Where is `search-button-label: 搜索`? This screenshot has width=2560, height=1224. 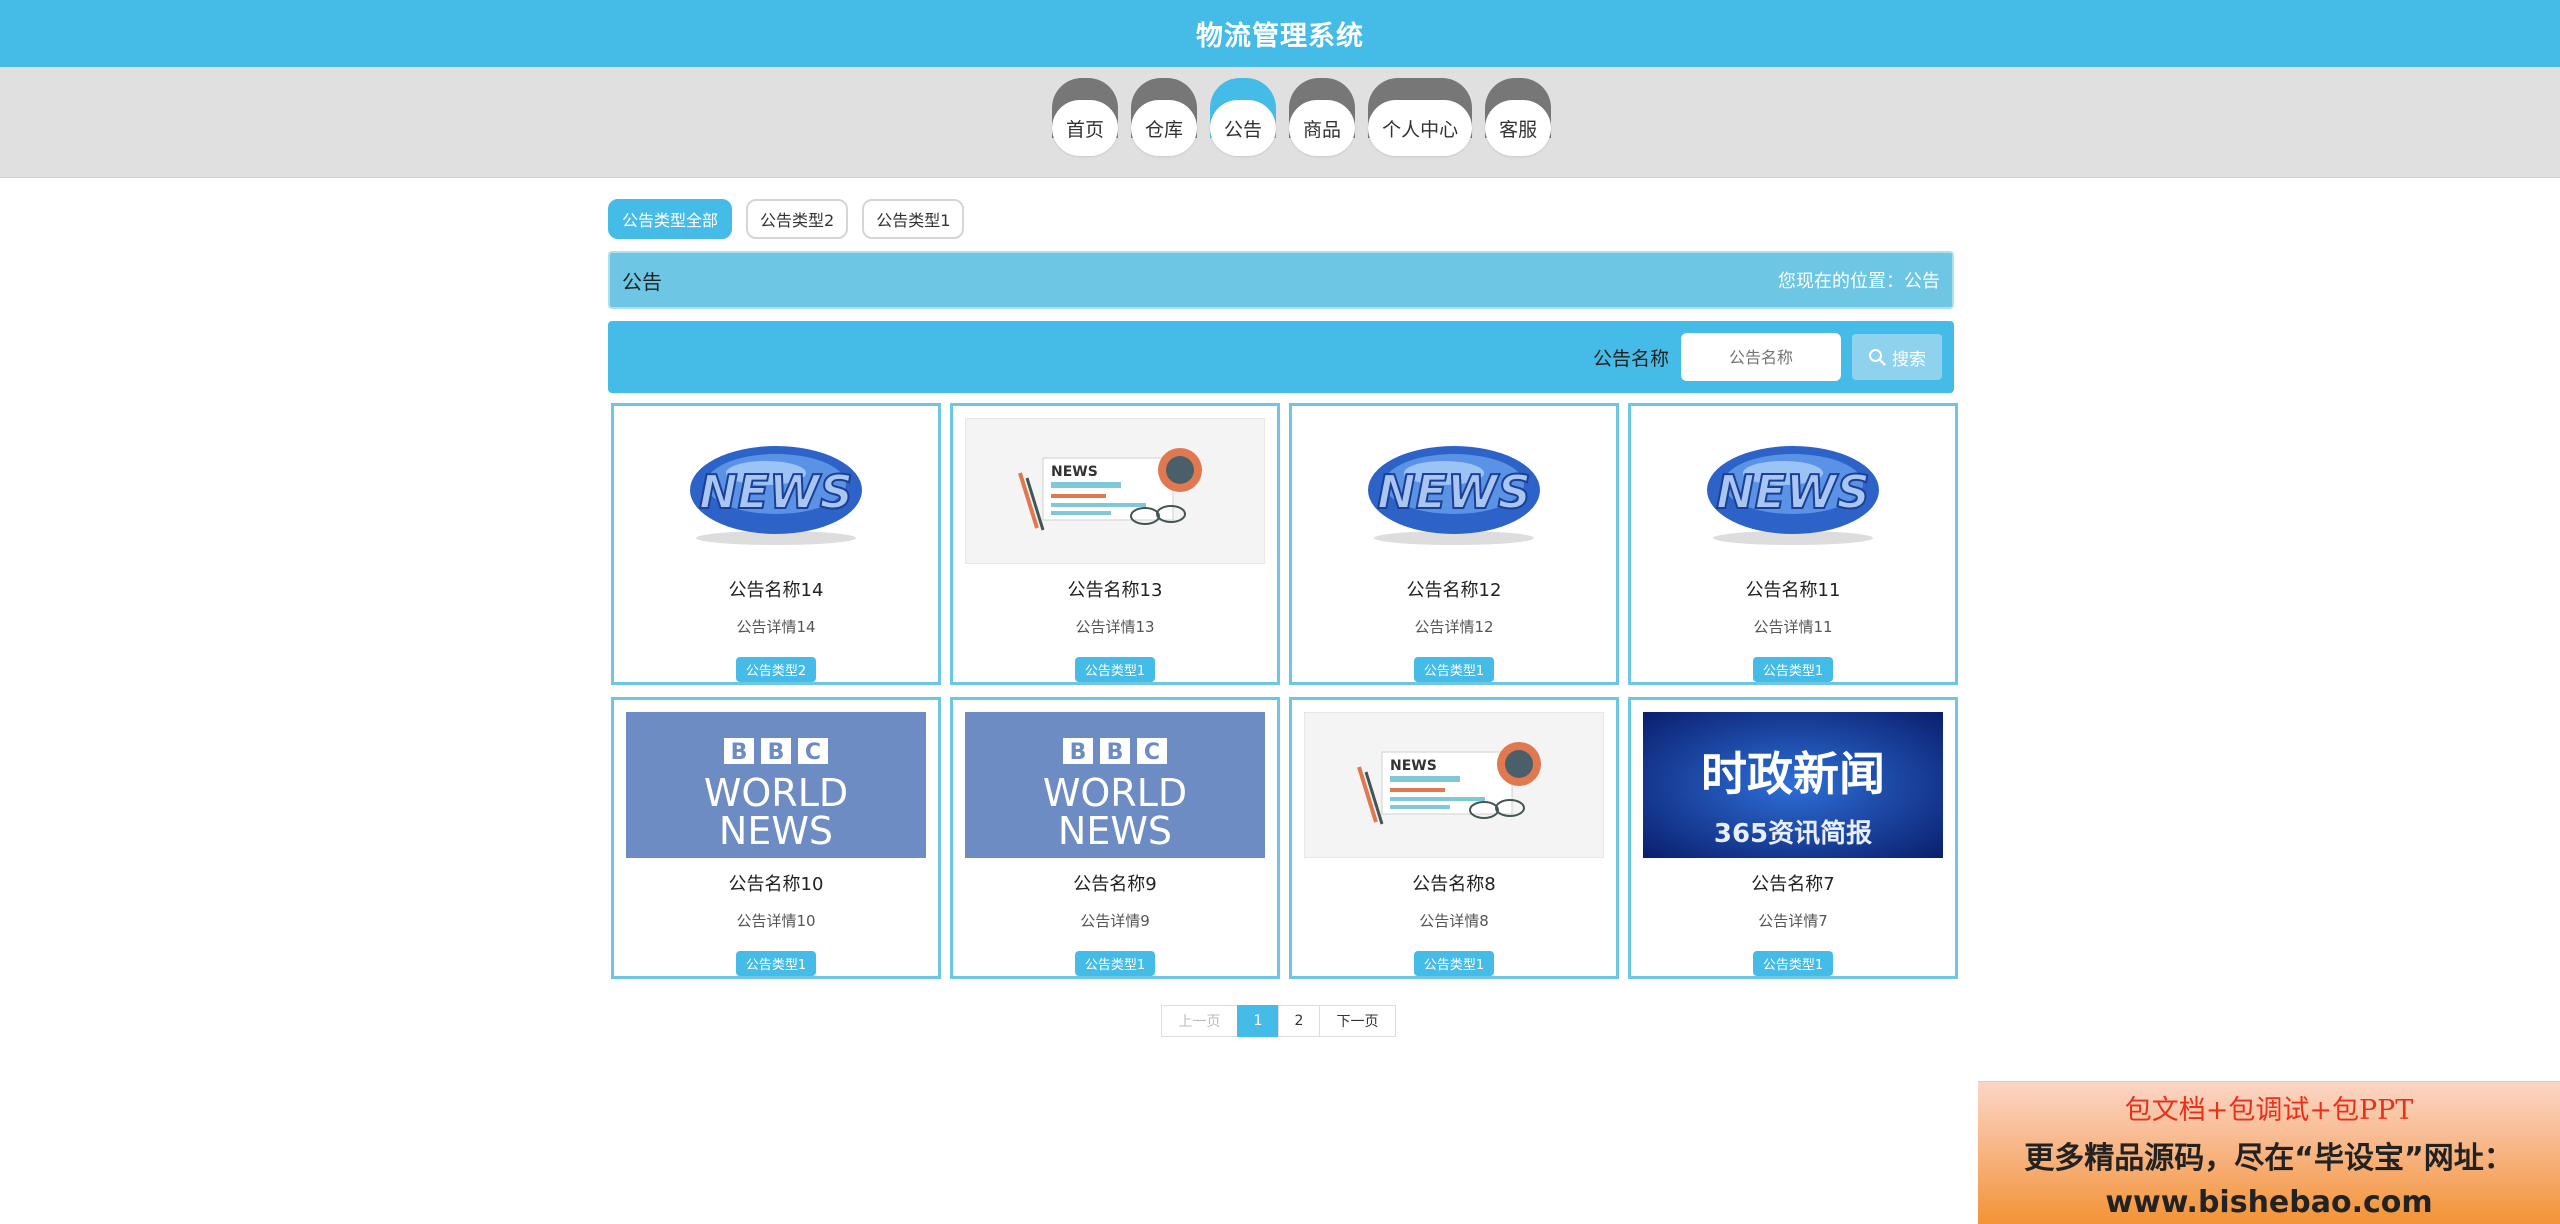 search-button-label: 搜索 is located at coordinates (1909, 359).